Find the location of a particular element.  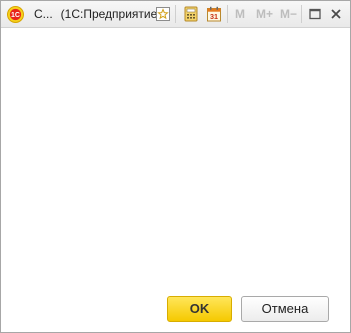

ok-button: OK is located at coordinates (199, 309).